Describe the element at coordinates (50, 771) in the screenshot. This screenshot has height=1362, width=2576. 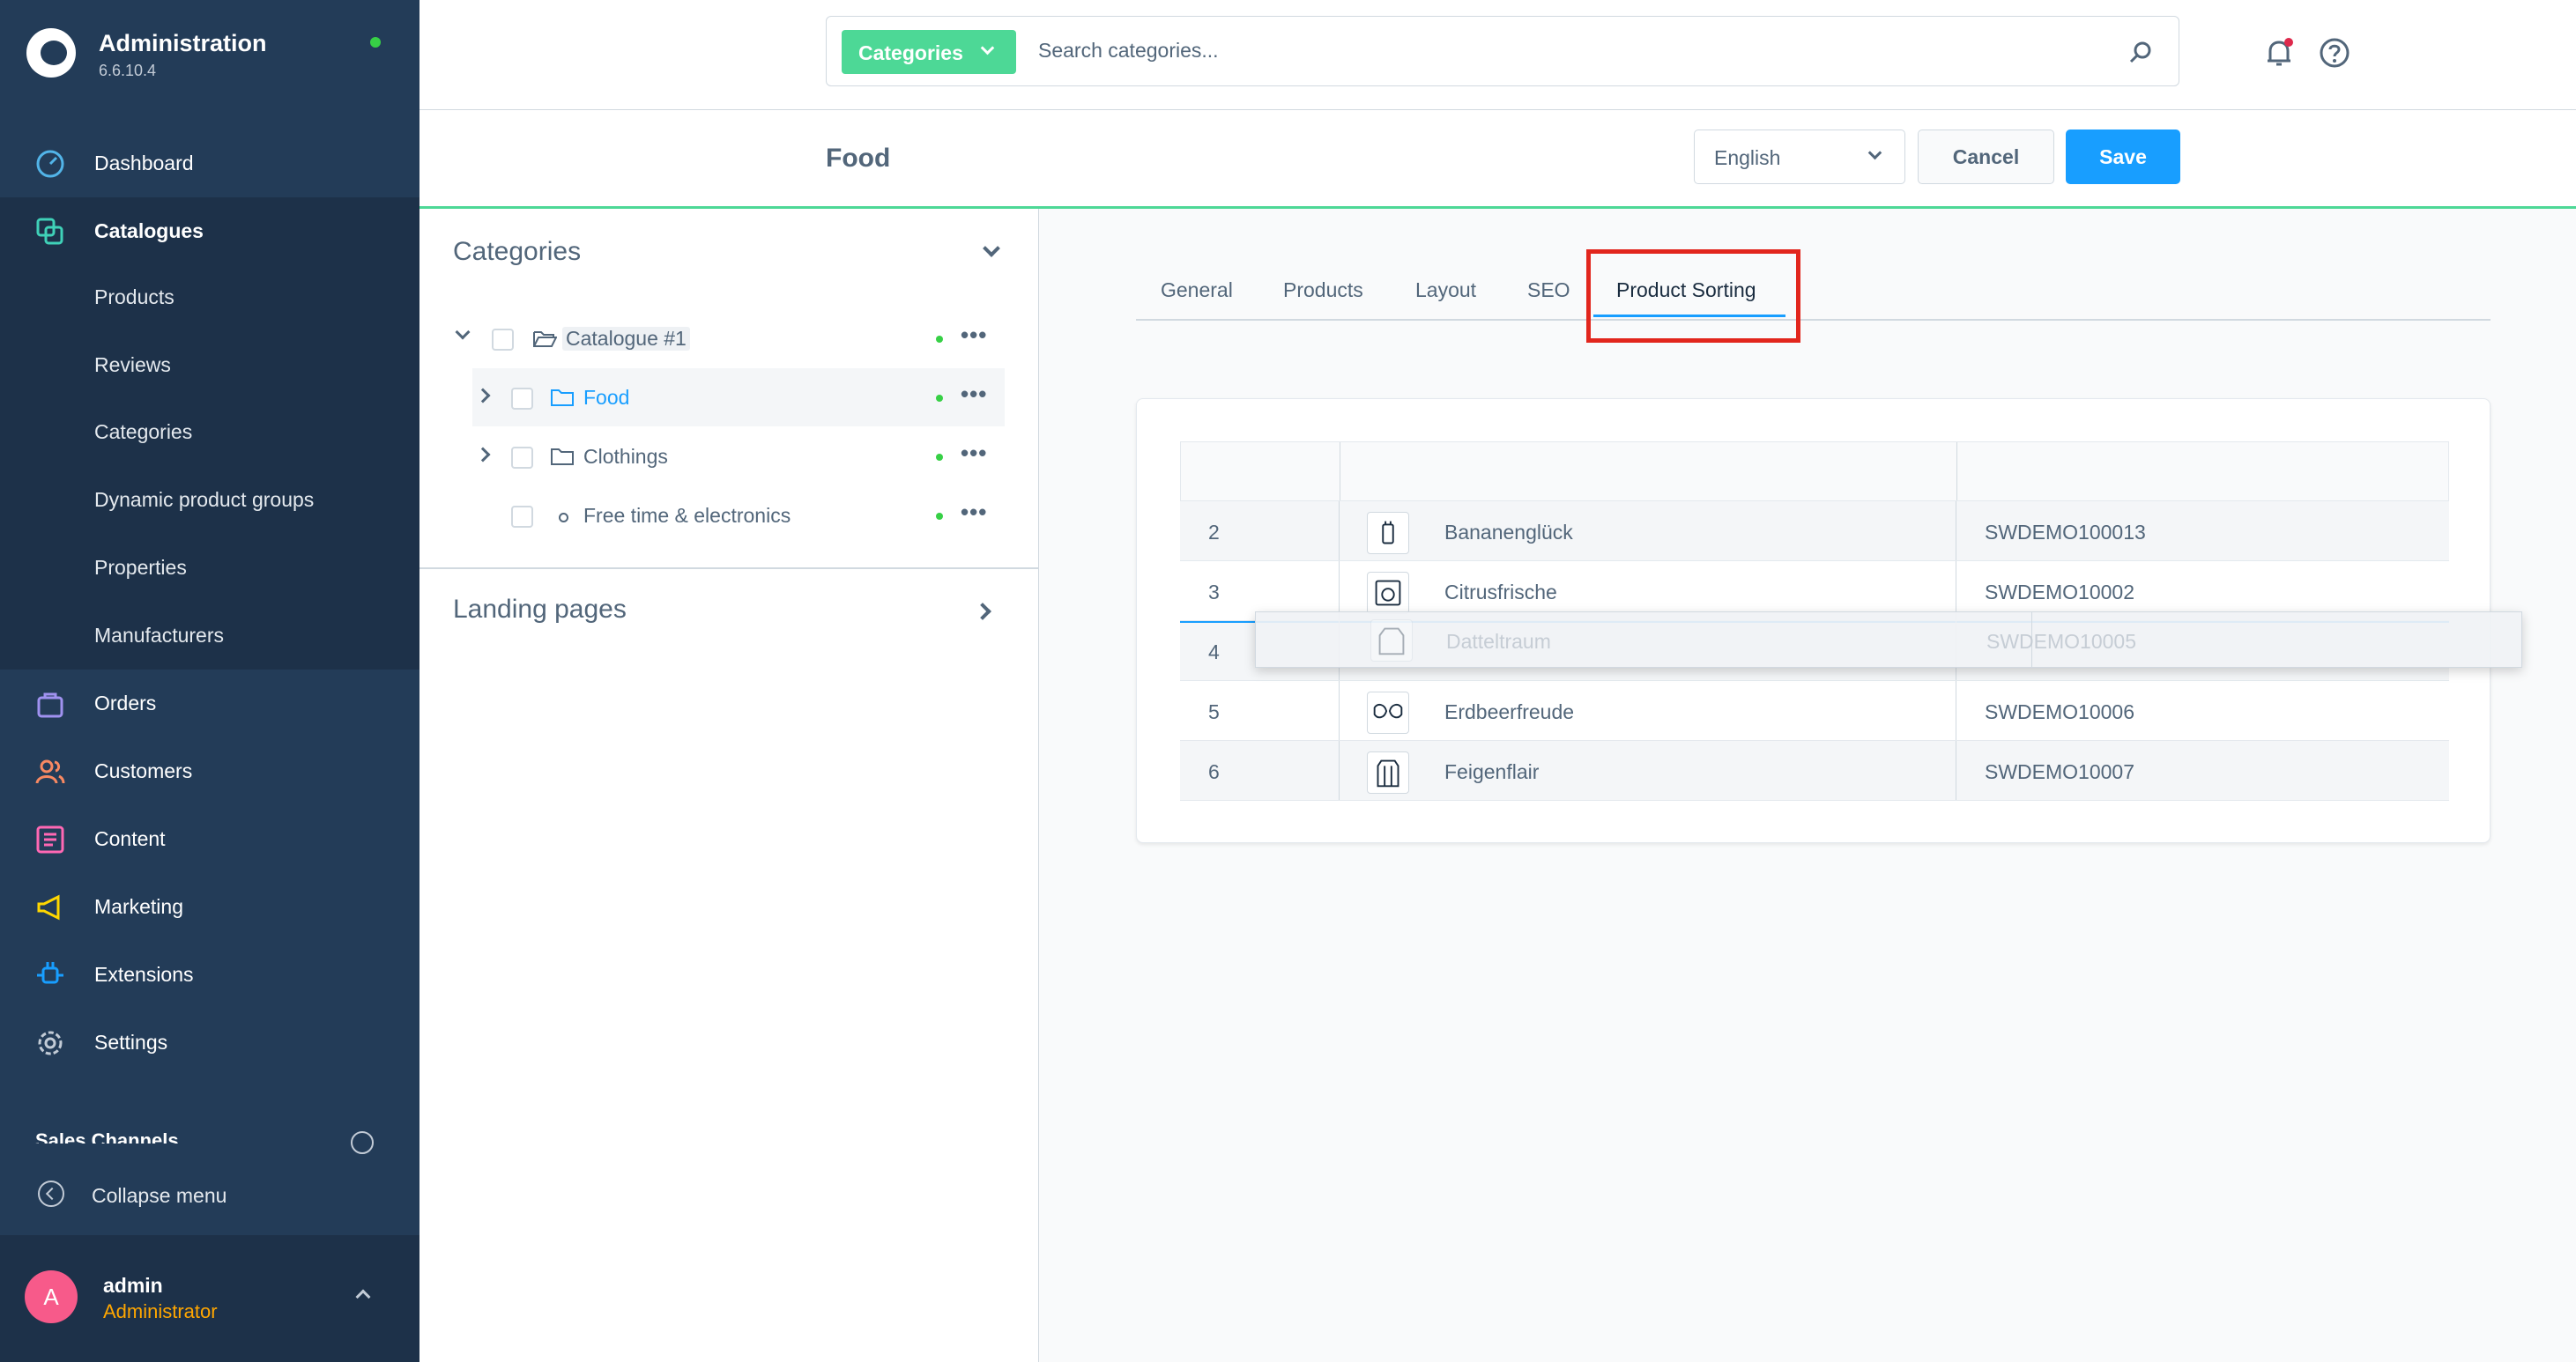
I see `customers-icon` at that location.